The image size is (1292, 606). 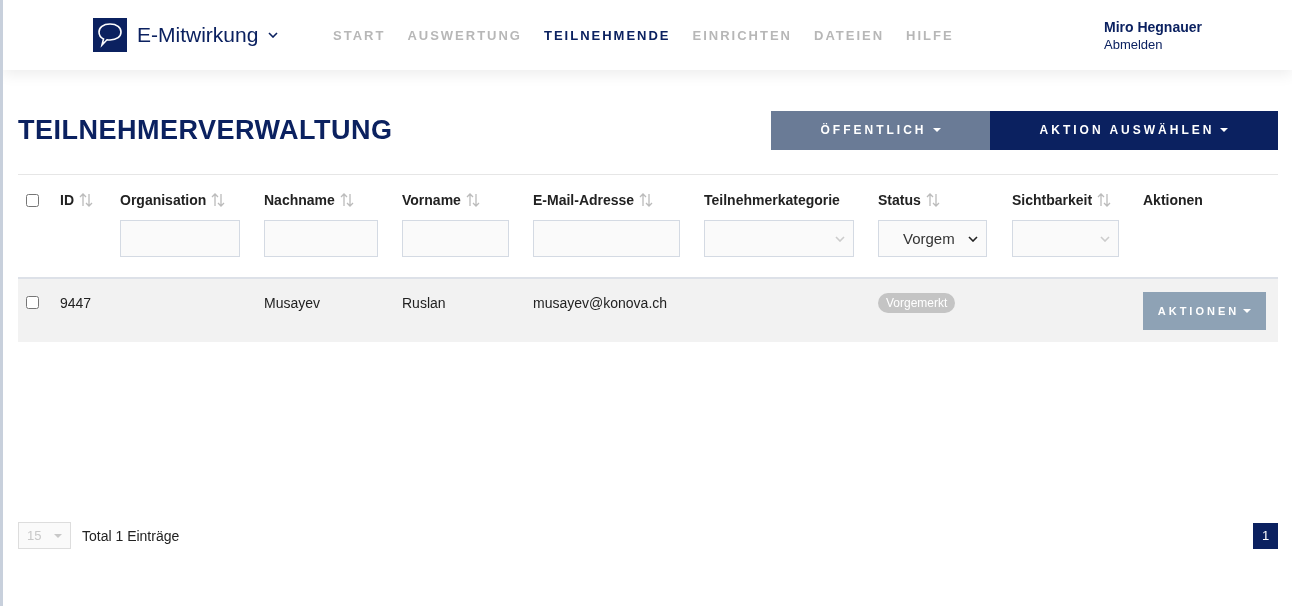 I want to click on column-header: ID, so click(x=67, y=200).